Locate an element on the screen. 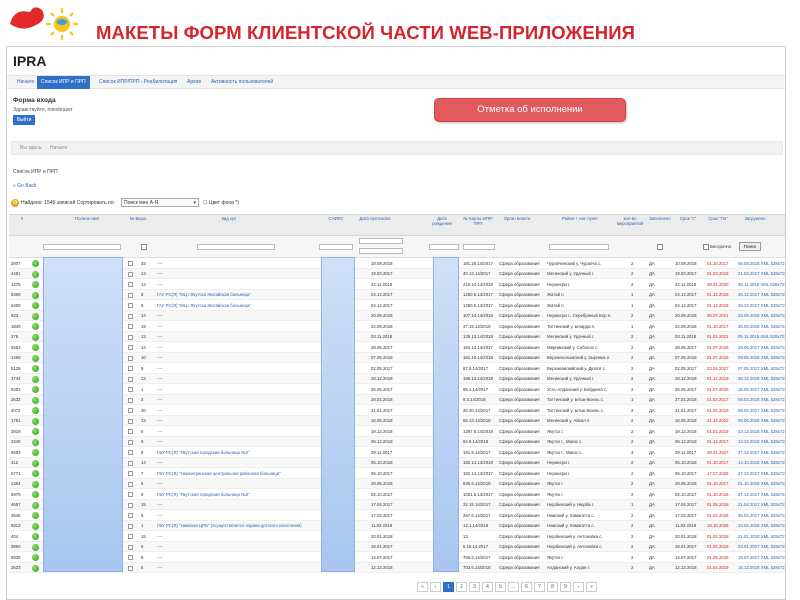 This screenshot has height=600, width=800. cell-loaded: 07.05.2017 XML 528x723x is located at coordinates (761, 368).